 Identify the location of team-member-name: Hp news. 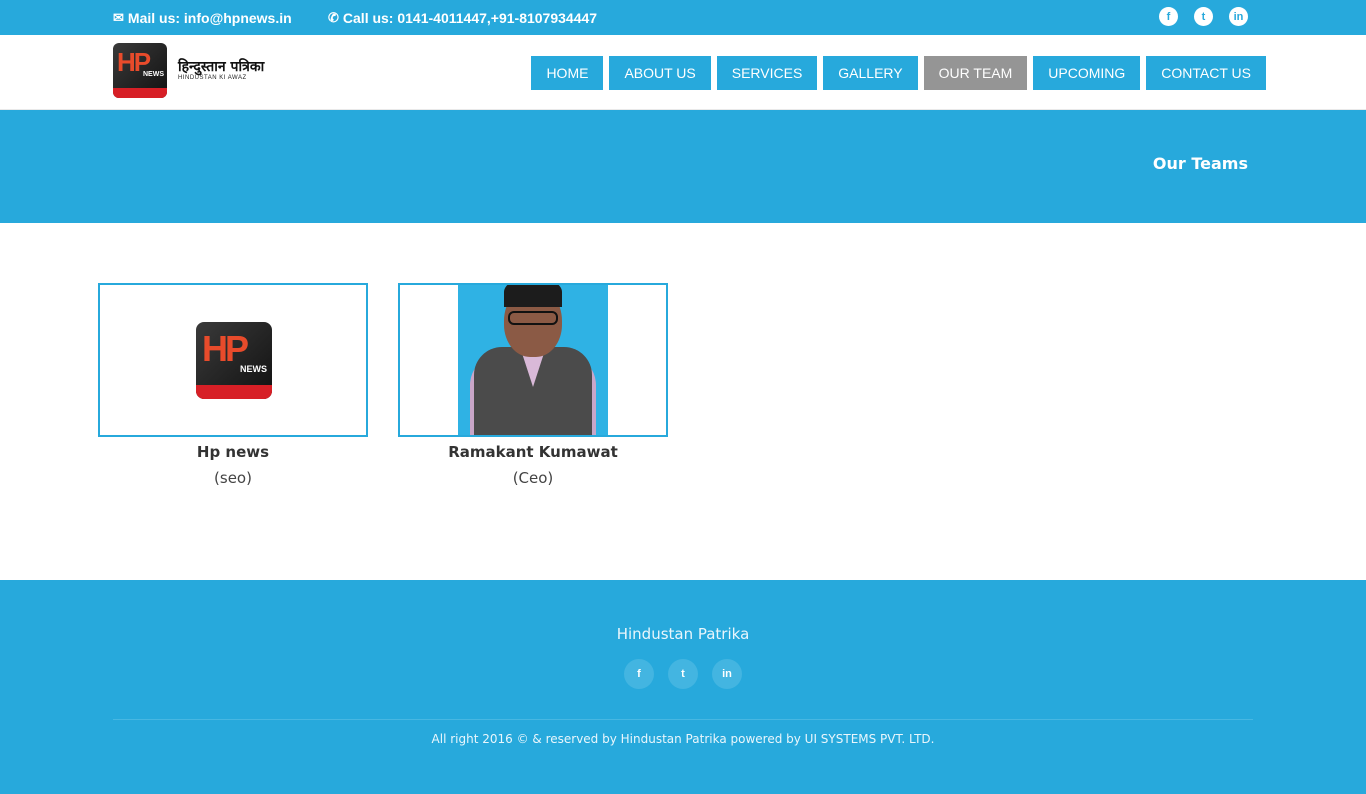
(233, 452).